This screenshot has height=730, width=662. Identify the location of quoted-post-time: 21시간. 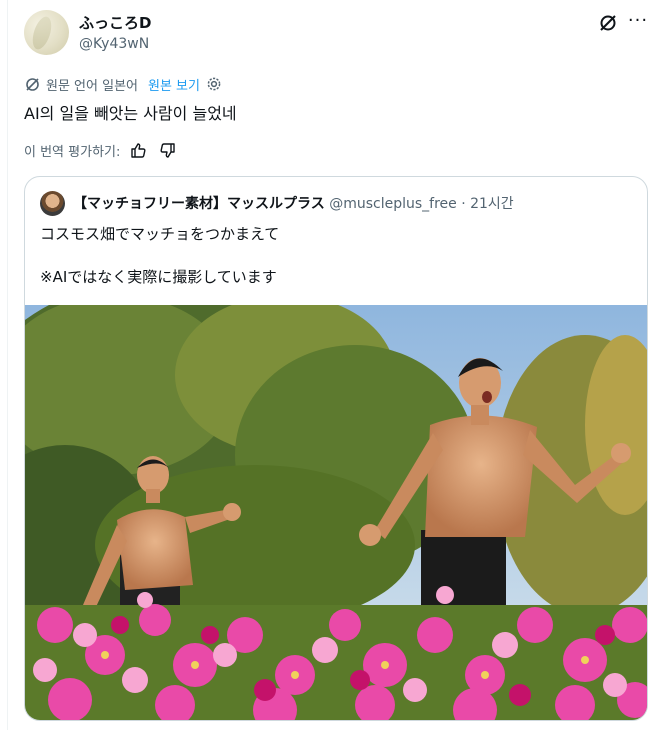
(492, 204).